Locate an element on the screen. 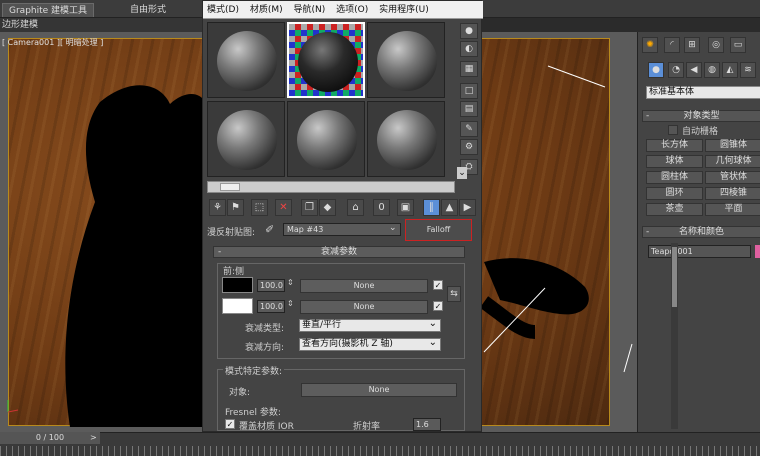 The image size is (760, 456). unique-icon: ◆ is located at coordinates (327, 207).